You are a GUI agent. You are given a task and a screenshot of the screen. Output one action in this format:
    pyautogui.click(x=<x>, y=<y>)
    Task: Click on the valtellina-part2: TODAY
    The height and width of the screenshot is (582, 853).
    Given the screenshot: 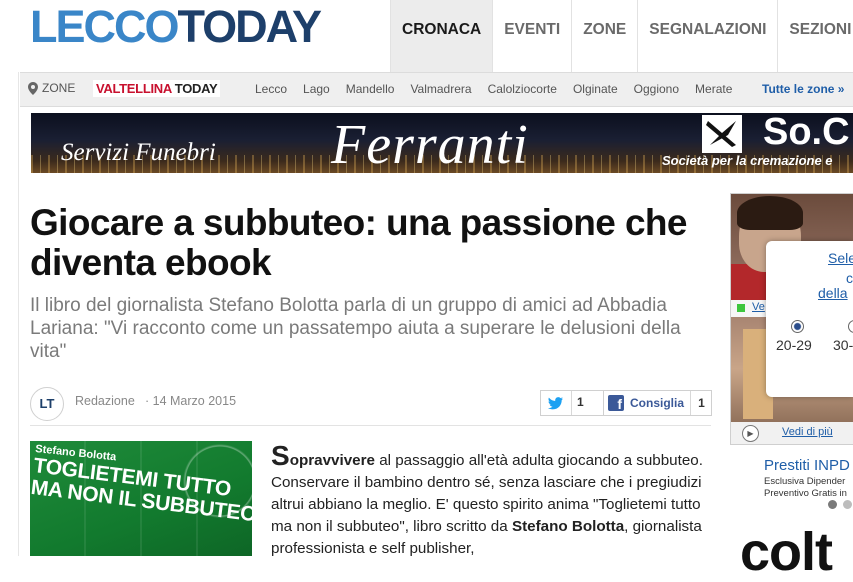 What is the action you would take?
    pyautogui.click(x=196, y=88)
    